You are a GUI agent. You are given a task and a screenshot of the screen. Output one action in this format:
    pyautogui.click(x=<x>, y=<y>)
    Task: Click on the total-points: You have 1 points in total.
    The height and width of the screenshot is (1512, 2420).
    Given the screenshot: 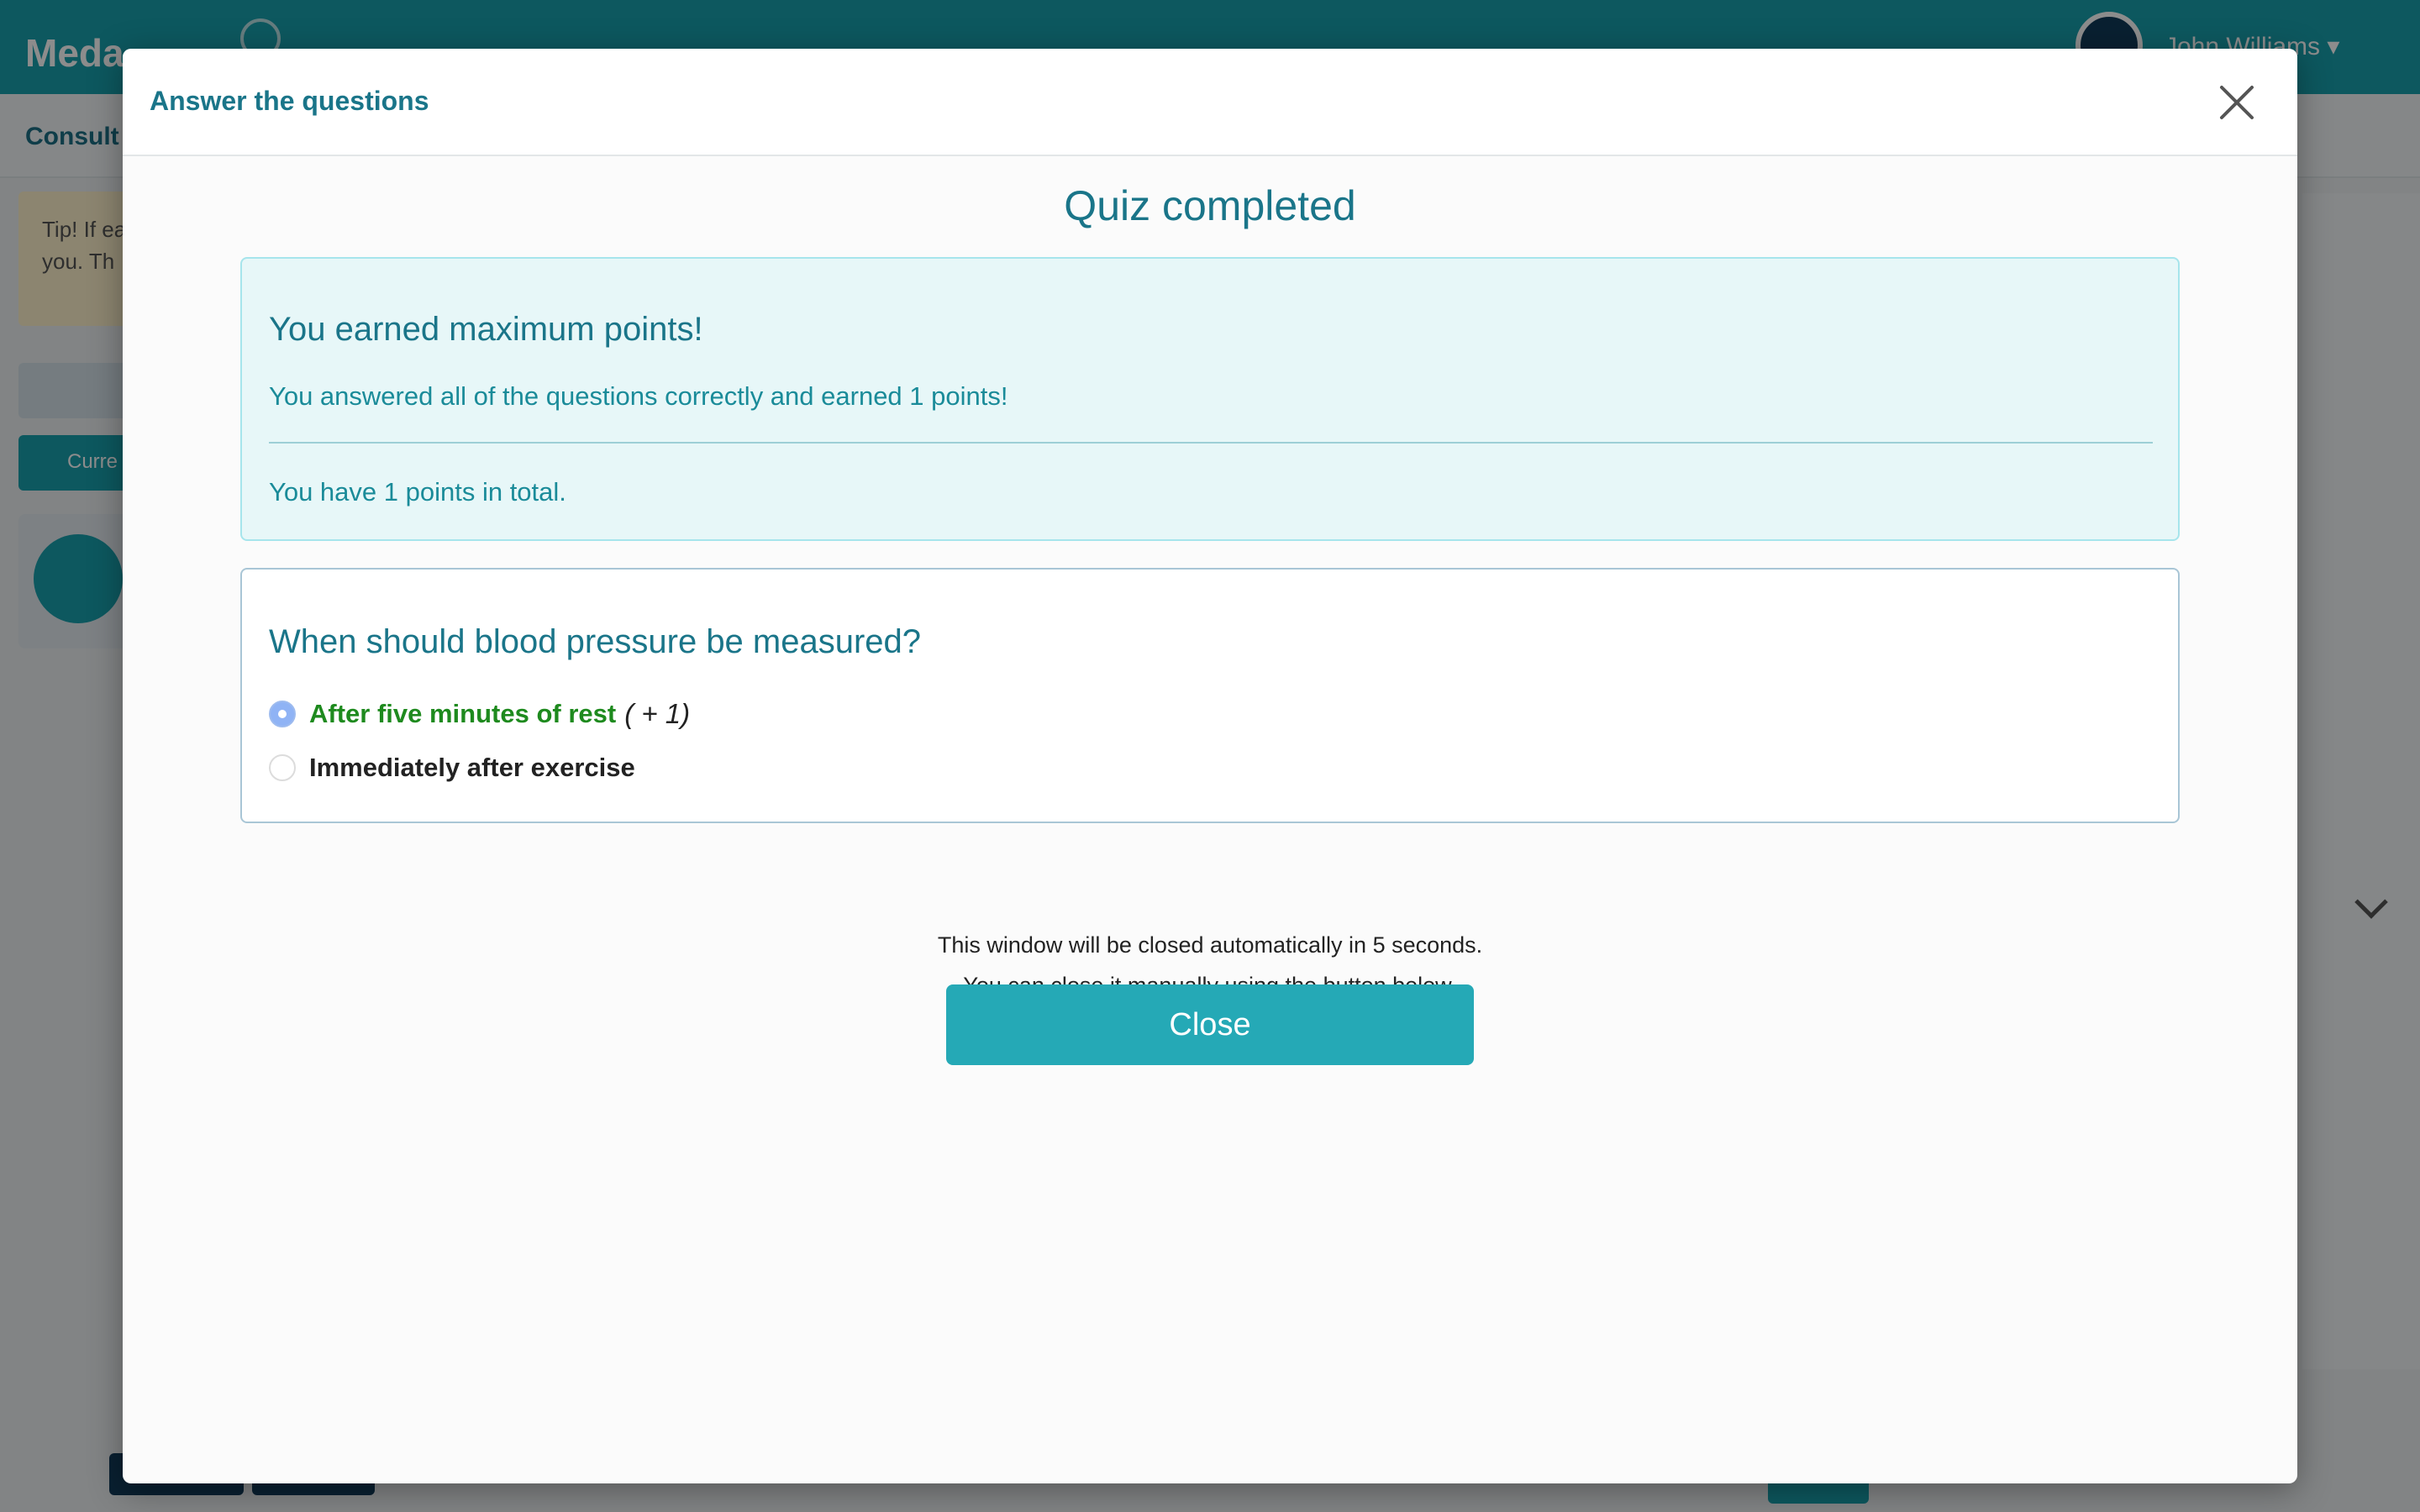 What is the action you would take?
    pyautogui.click(x=417, y=492)
    